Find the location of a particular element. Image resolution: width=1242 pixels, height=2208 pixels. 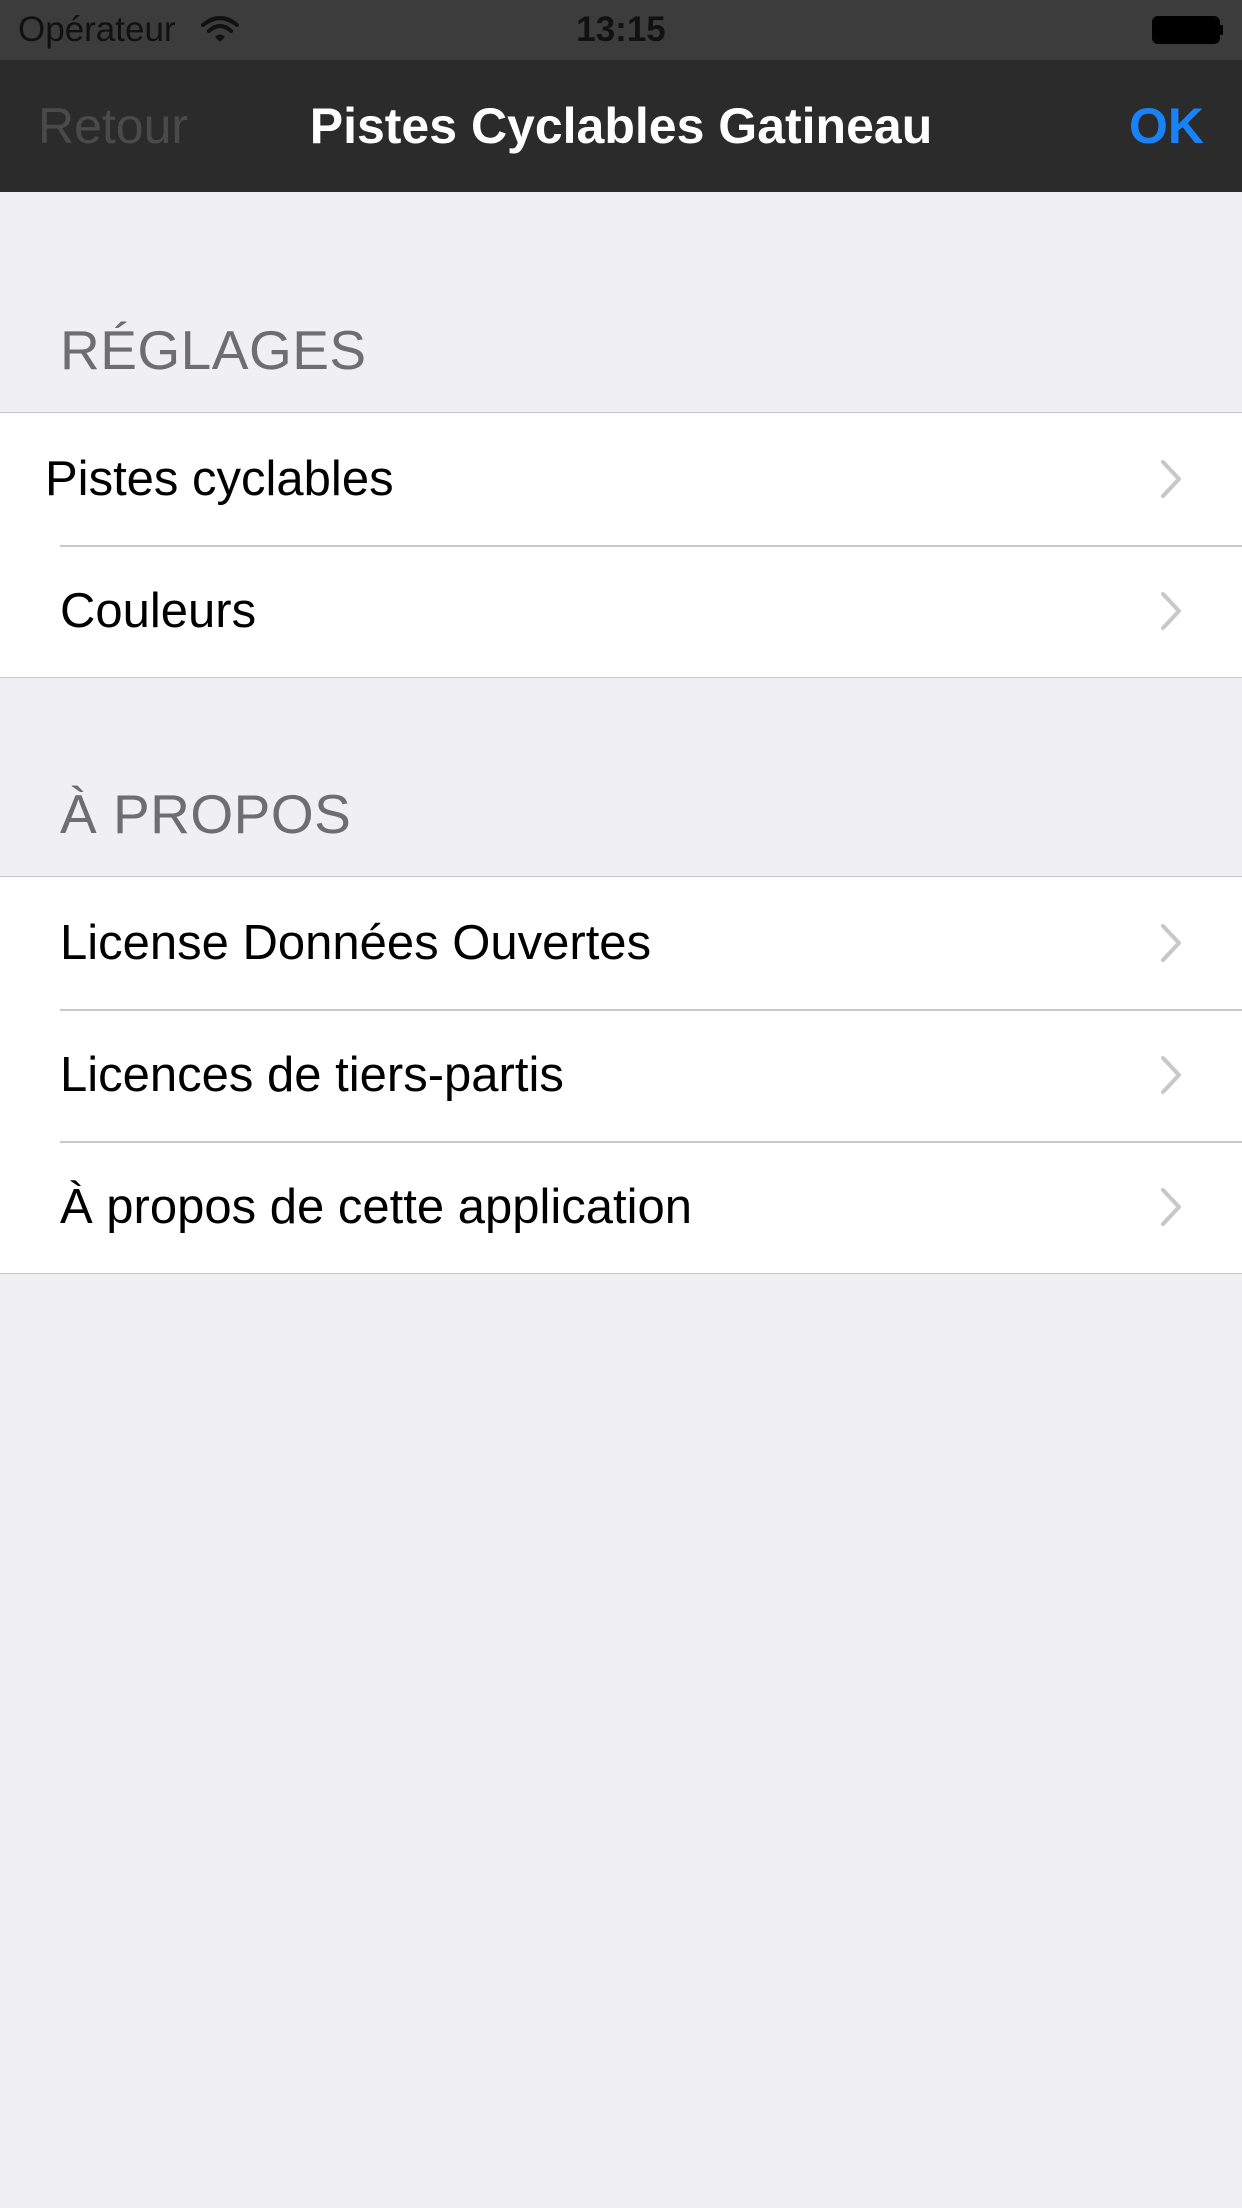

list-item-label: Couleurs is located at coordinates (158, 611).